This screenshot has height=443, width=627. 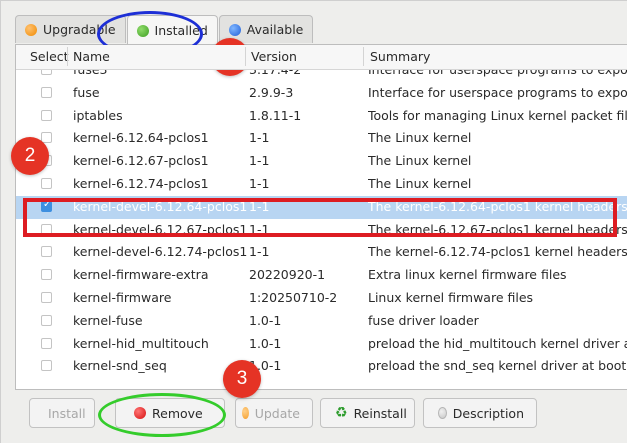 What do you see at coordinates (67, 413) in the screenshot?
I see `install-button-label: Install` at bounding box center [67, 413].